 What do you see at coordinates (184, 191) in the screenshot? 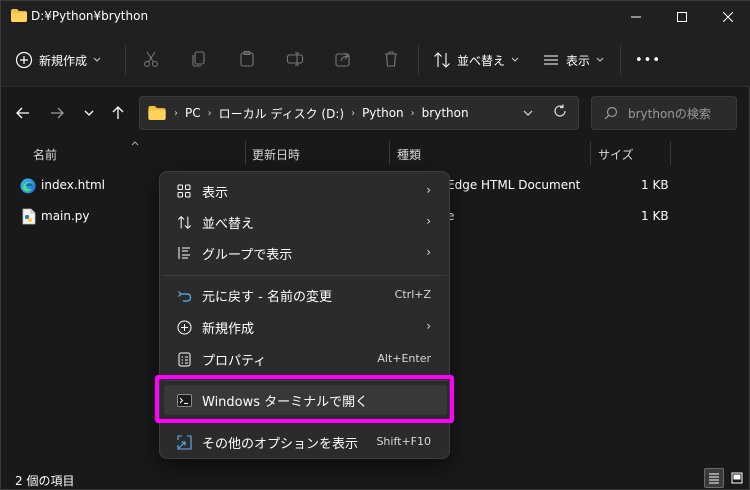
I see `grid-icon` at bounding box center [184, 191].